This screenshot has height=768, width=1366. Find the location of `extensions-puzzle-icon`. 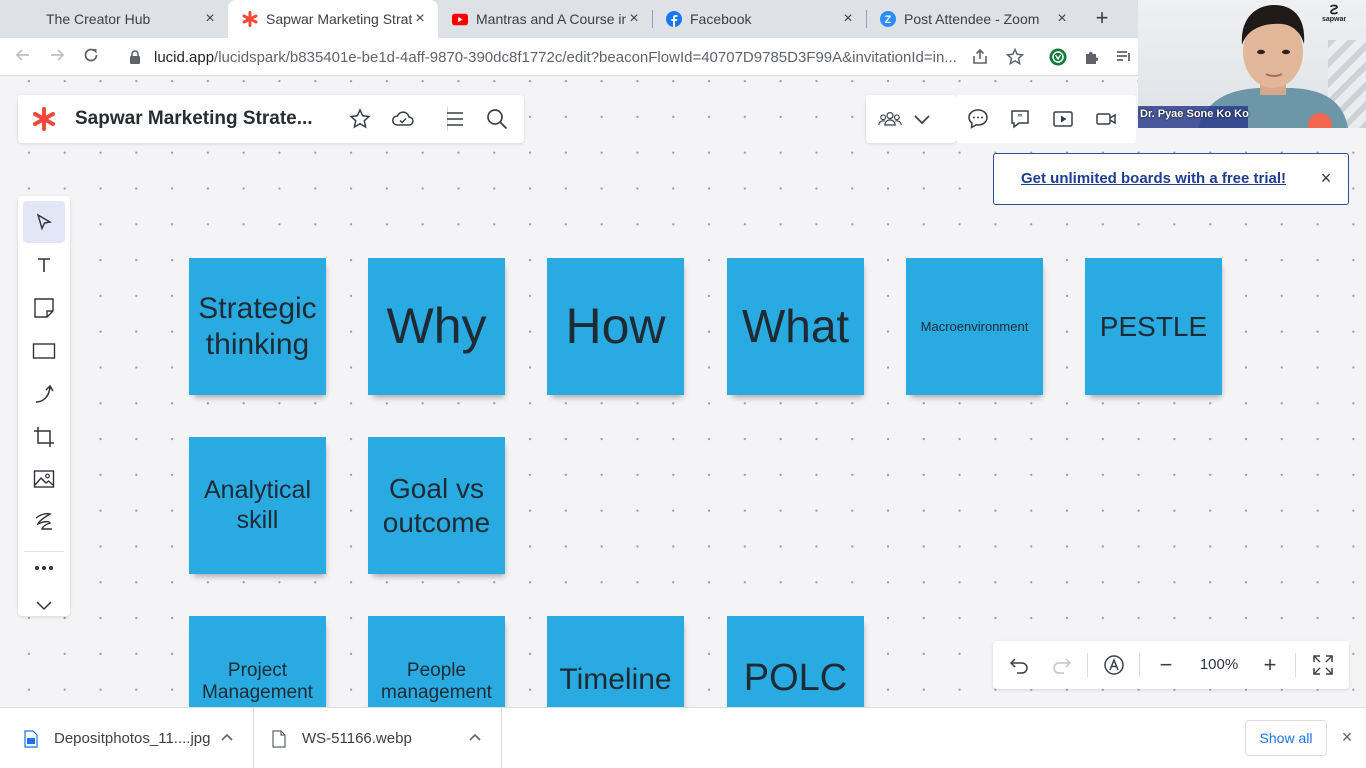

extensions-puzzle-icon is located at coordinates (1092, 57).